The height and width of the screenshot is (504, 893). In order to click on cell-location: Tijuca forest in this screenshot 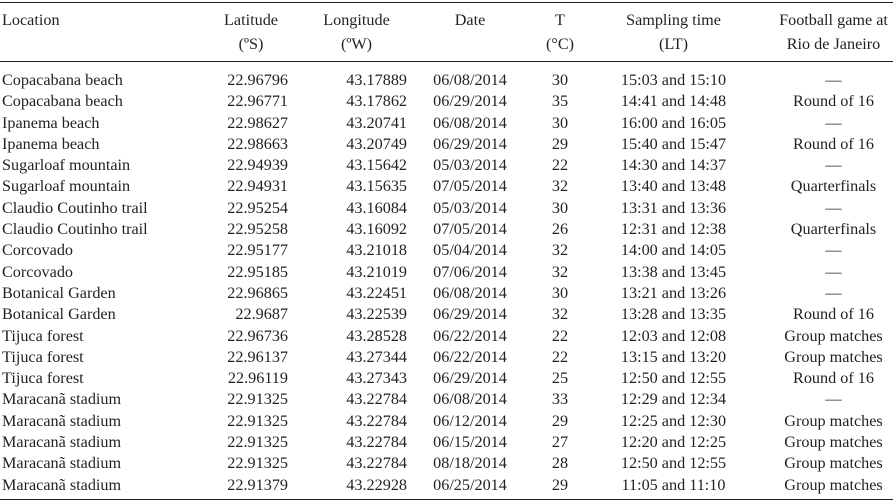, I will do `click(43, 378)`.